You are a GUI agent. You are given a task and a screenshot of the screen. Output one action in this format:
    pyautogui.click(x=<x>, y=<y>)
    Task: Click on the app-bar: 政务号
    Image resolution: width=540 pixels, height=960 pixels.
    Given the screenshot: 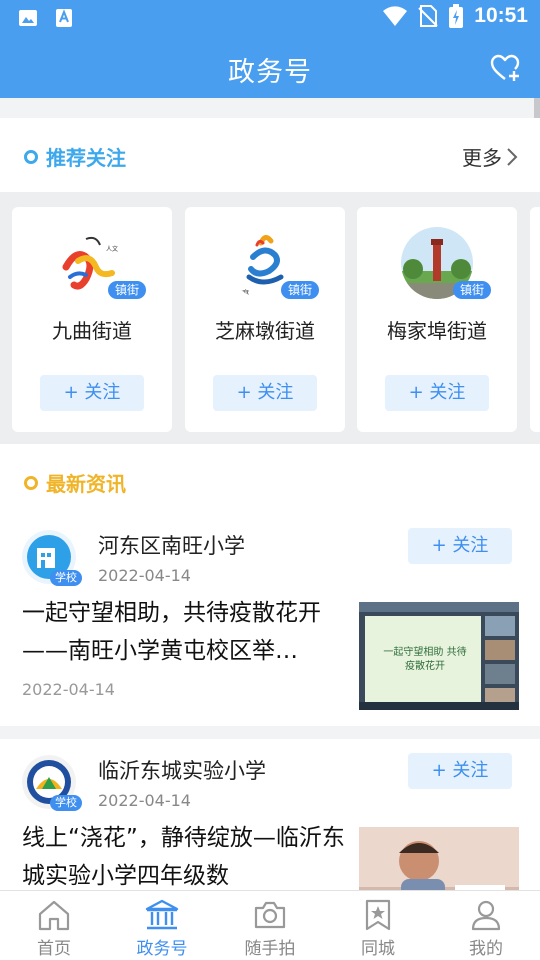 What is the action you would take?
    pyautogui.click(x=270, y=67)
    